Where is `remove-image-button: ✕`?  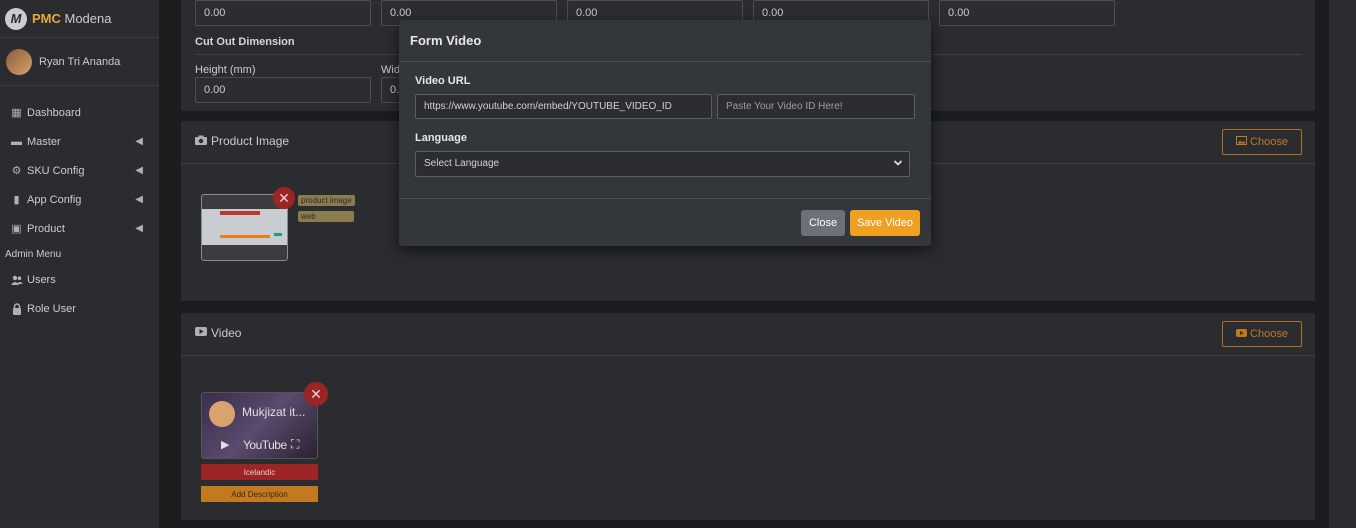 remove-image-button: ✕ is located at coordinates (284, 198).